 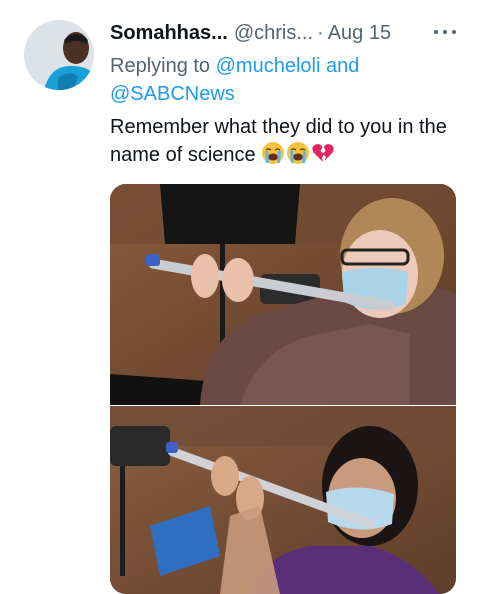 What do you see at coordinates (323, 157) in the screenshot?
I see `broken-heart-icon` at bounding box center [323, 157].